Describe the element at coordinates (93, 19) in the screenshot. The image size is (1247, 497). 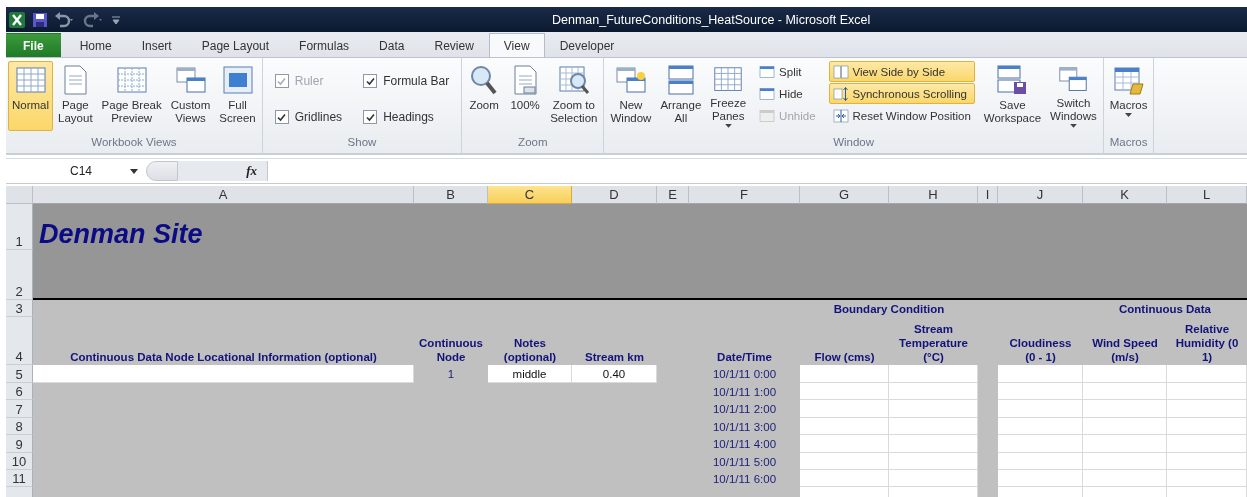
I see `redo-icon` at that location.